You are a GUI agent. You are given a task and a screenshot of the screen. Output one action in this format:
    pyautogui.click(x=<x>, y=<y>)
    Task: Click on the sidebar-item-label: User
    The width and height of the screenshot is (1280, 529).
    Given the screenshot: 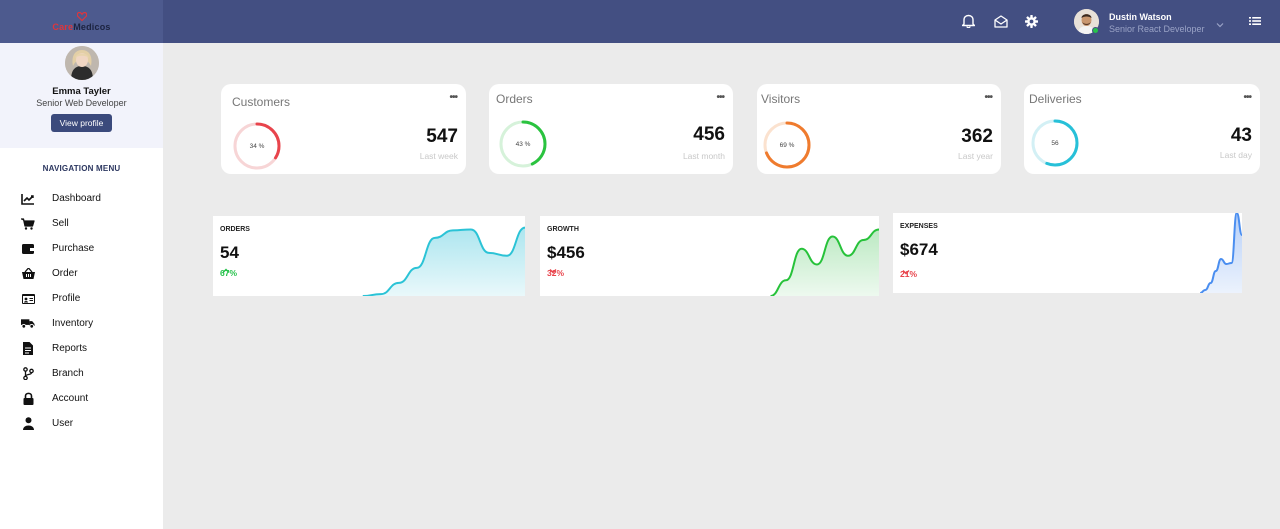 What is the action you would take?
    pyautogui.click(x=63, y=423)
    